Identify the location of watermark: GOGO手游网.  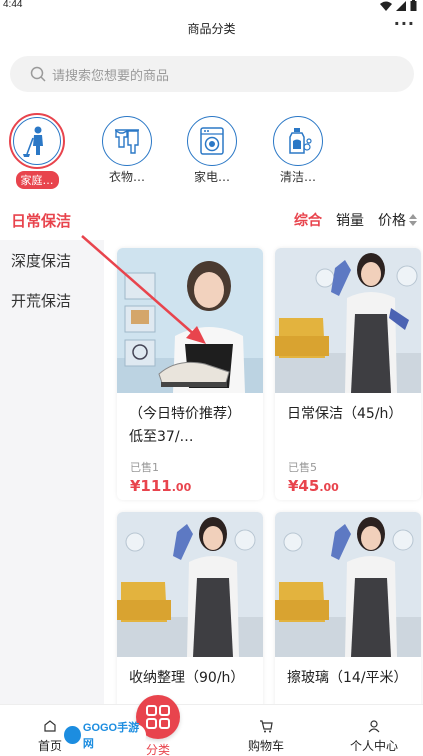
(104, 736).